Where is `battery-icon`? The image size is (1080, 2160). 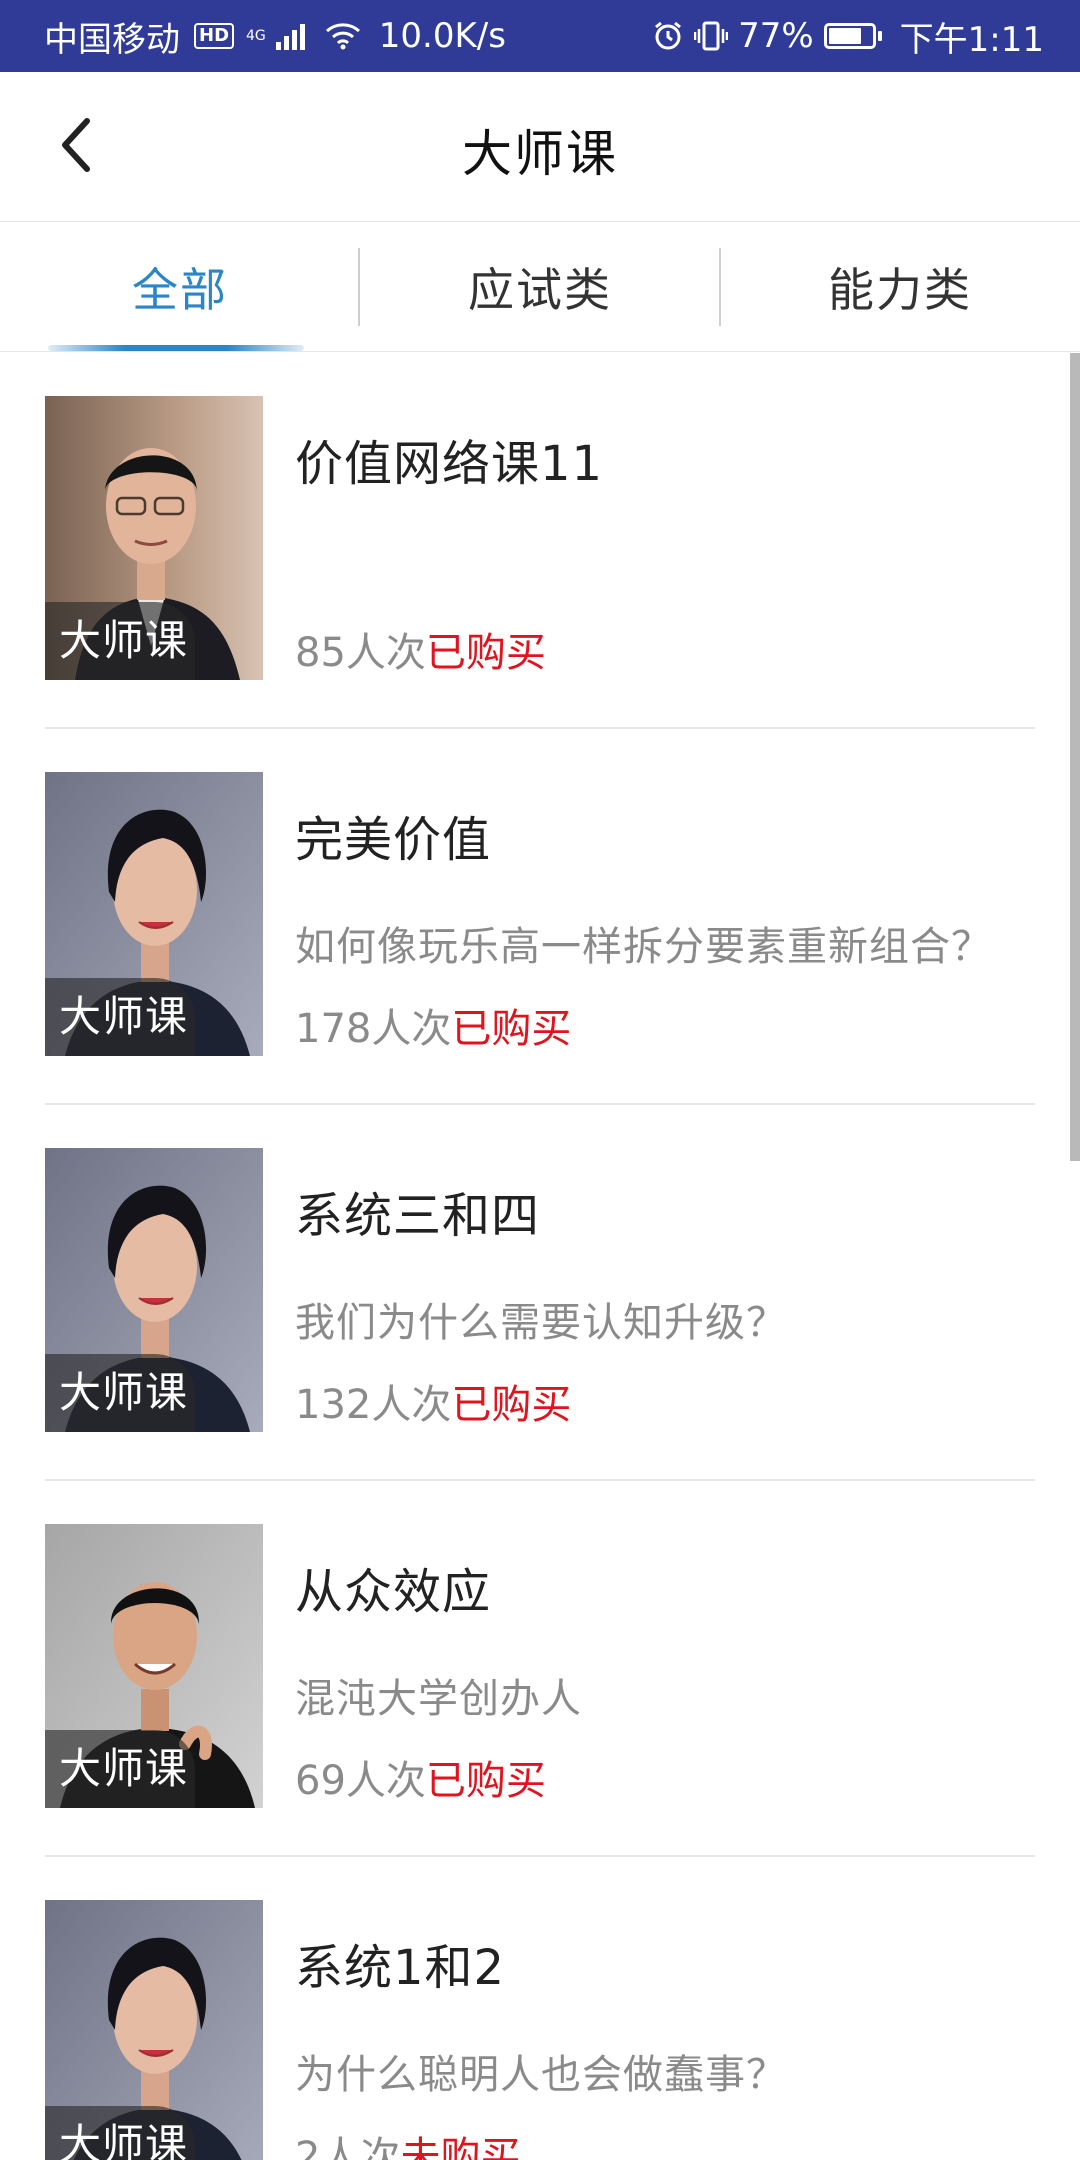 battery-icon is located at coordinates (852, 36).